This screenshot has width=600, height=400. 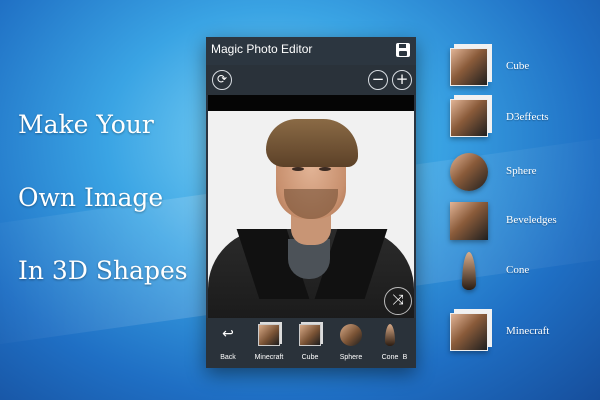 I want to click on photo-eye-left, so click(x=298, y=169).